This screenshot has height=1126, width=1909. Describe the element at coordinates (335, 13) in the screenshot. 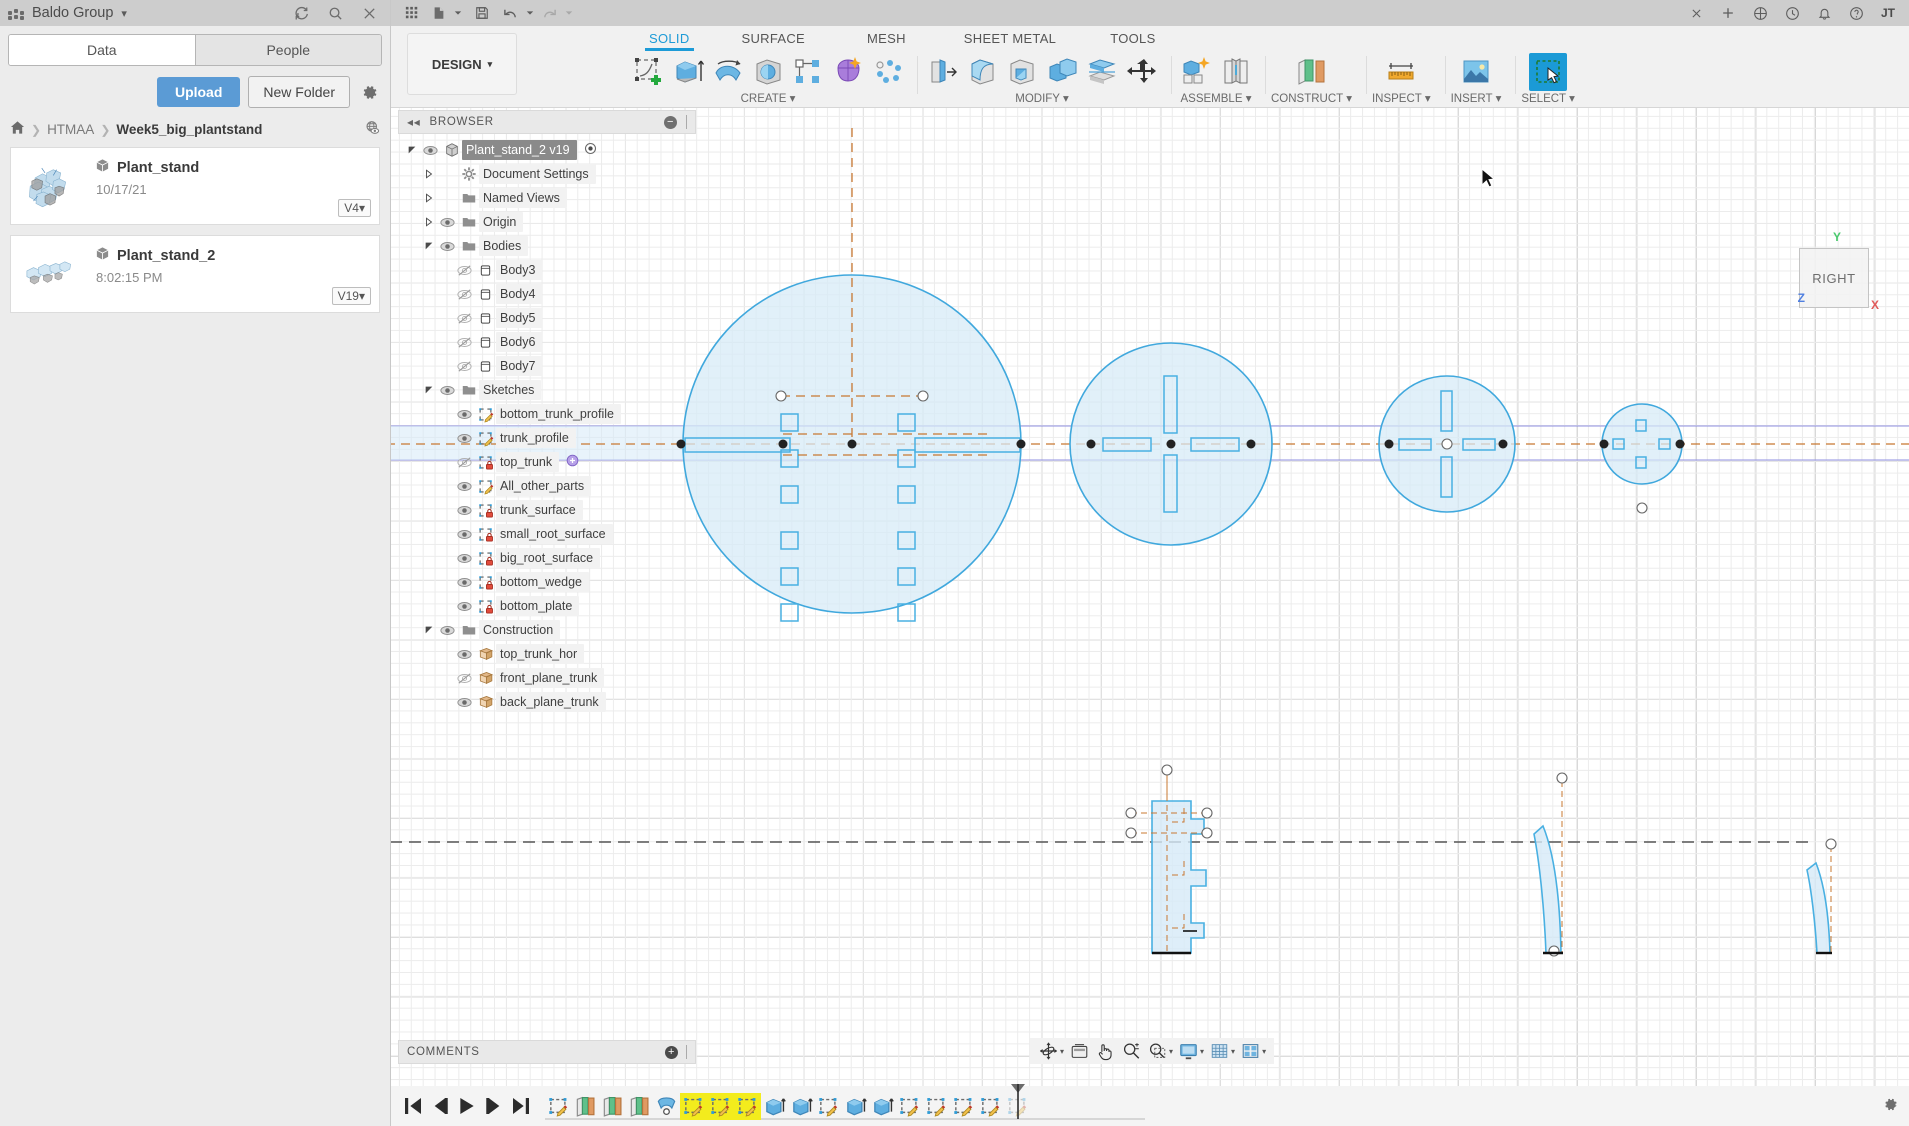

I see `search-icon` at that location.